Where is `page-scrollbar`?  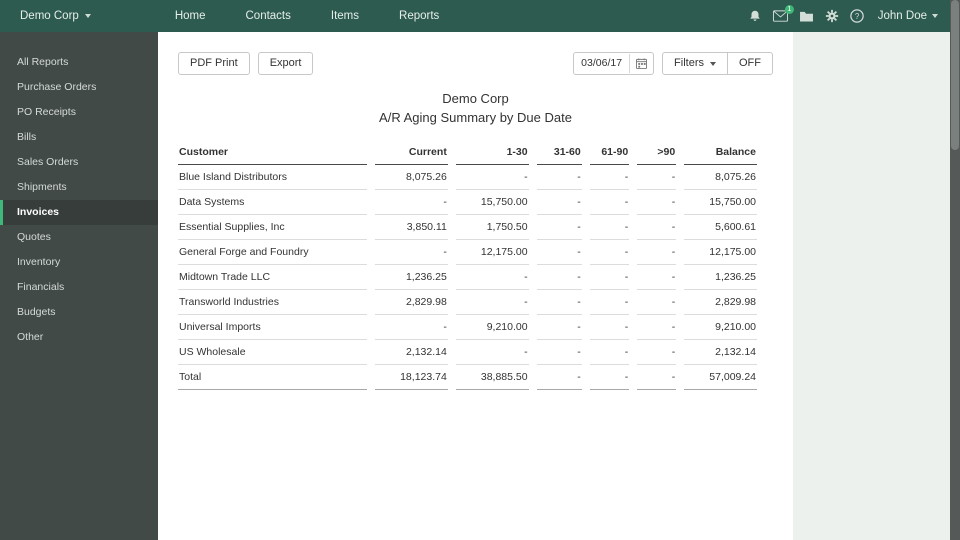 page-scrollbar is located at coordinates (955, 270).